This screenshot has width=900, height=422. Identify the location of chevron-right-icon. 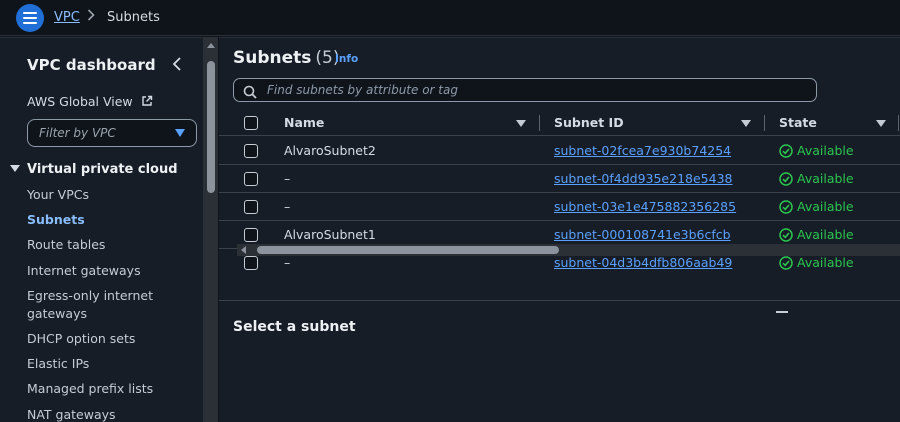
(91, 17).